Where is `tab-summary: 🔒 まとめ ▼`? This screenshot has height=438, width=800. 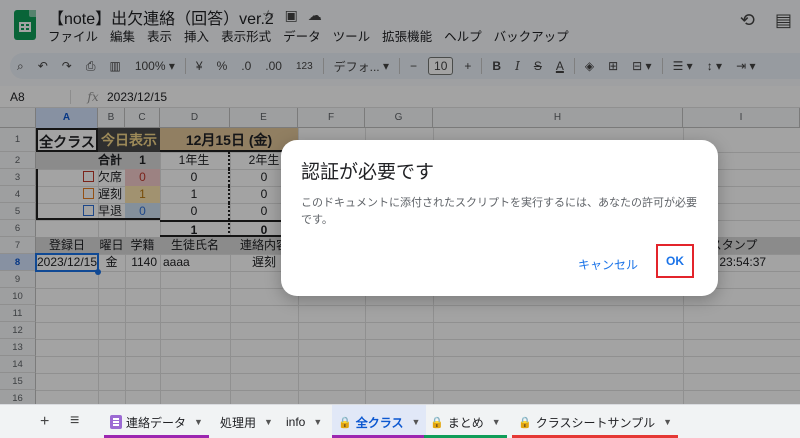 tab-summary: 🔒 まとめ ▼ is located at coordinates (465, 421).